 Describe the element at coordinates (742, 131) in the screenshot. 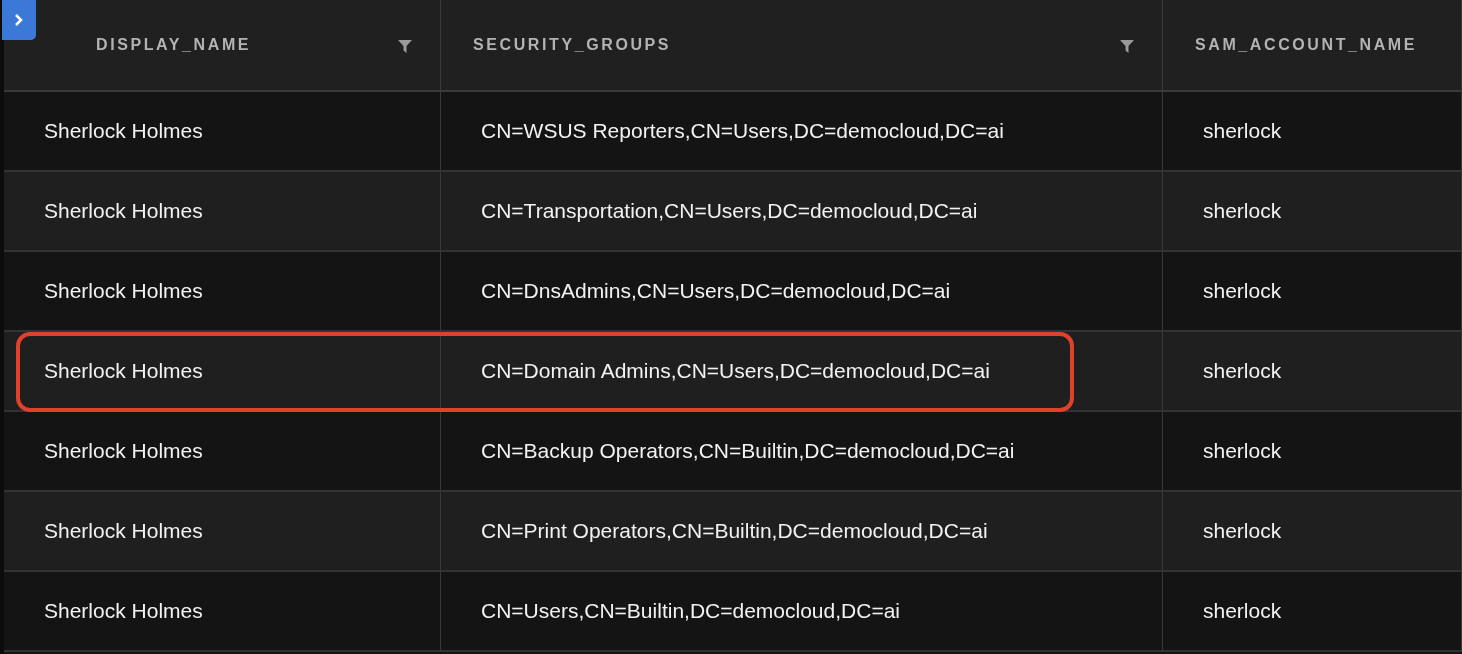

I see `table-cell: CN=WSUS Reporters,CN=Users,DC=democloud,DC=ai` at that location.